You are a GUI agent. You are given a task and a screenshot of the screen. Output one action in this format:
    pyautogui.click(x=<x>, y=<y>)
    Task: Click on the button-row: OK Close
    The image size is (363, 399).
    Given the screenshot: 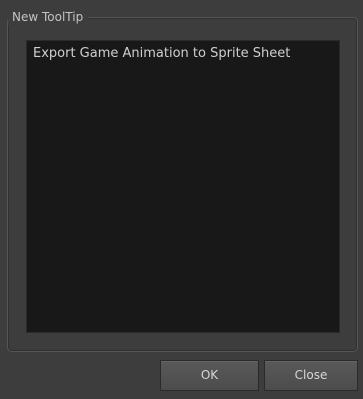 What is the action you would take?
    pyautogui.click(x=181, y=376)
    